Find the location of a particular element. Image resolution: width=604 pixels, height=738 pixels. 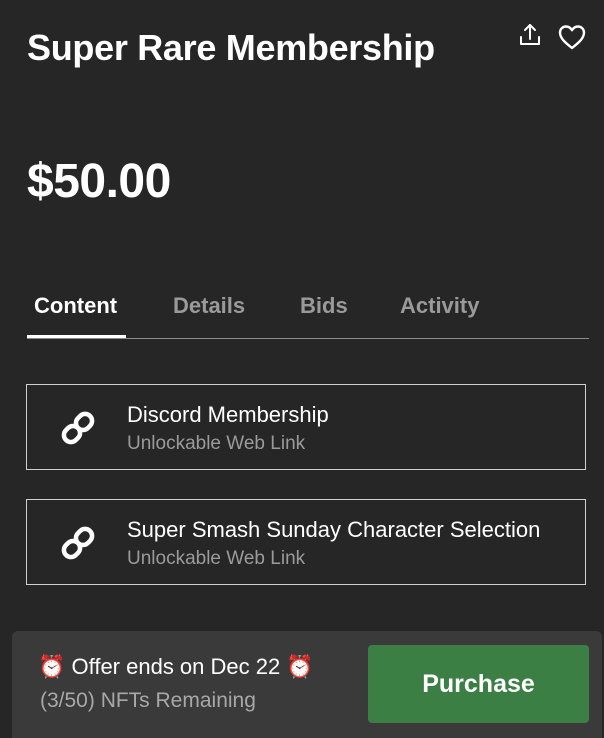

content-item-discord-membership: Discord Membership Unlockable Web Link is located at coordinates (306, 427).